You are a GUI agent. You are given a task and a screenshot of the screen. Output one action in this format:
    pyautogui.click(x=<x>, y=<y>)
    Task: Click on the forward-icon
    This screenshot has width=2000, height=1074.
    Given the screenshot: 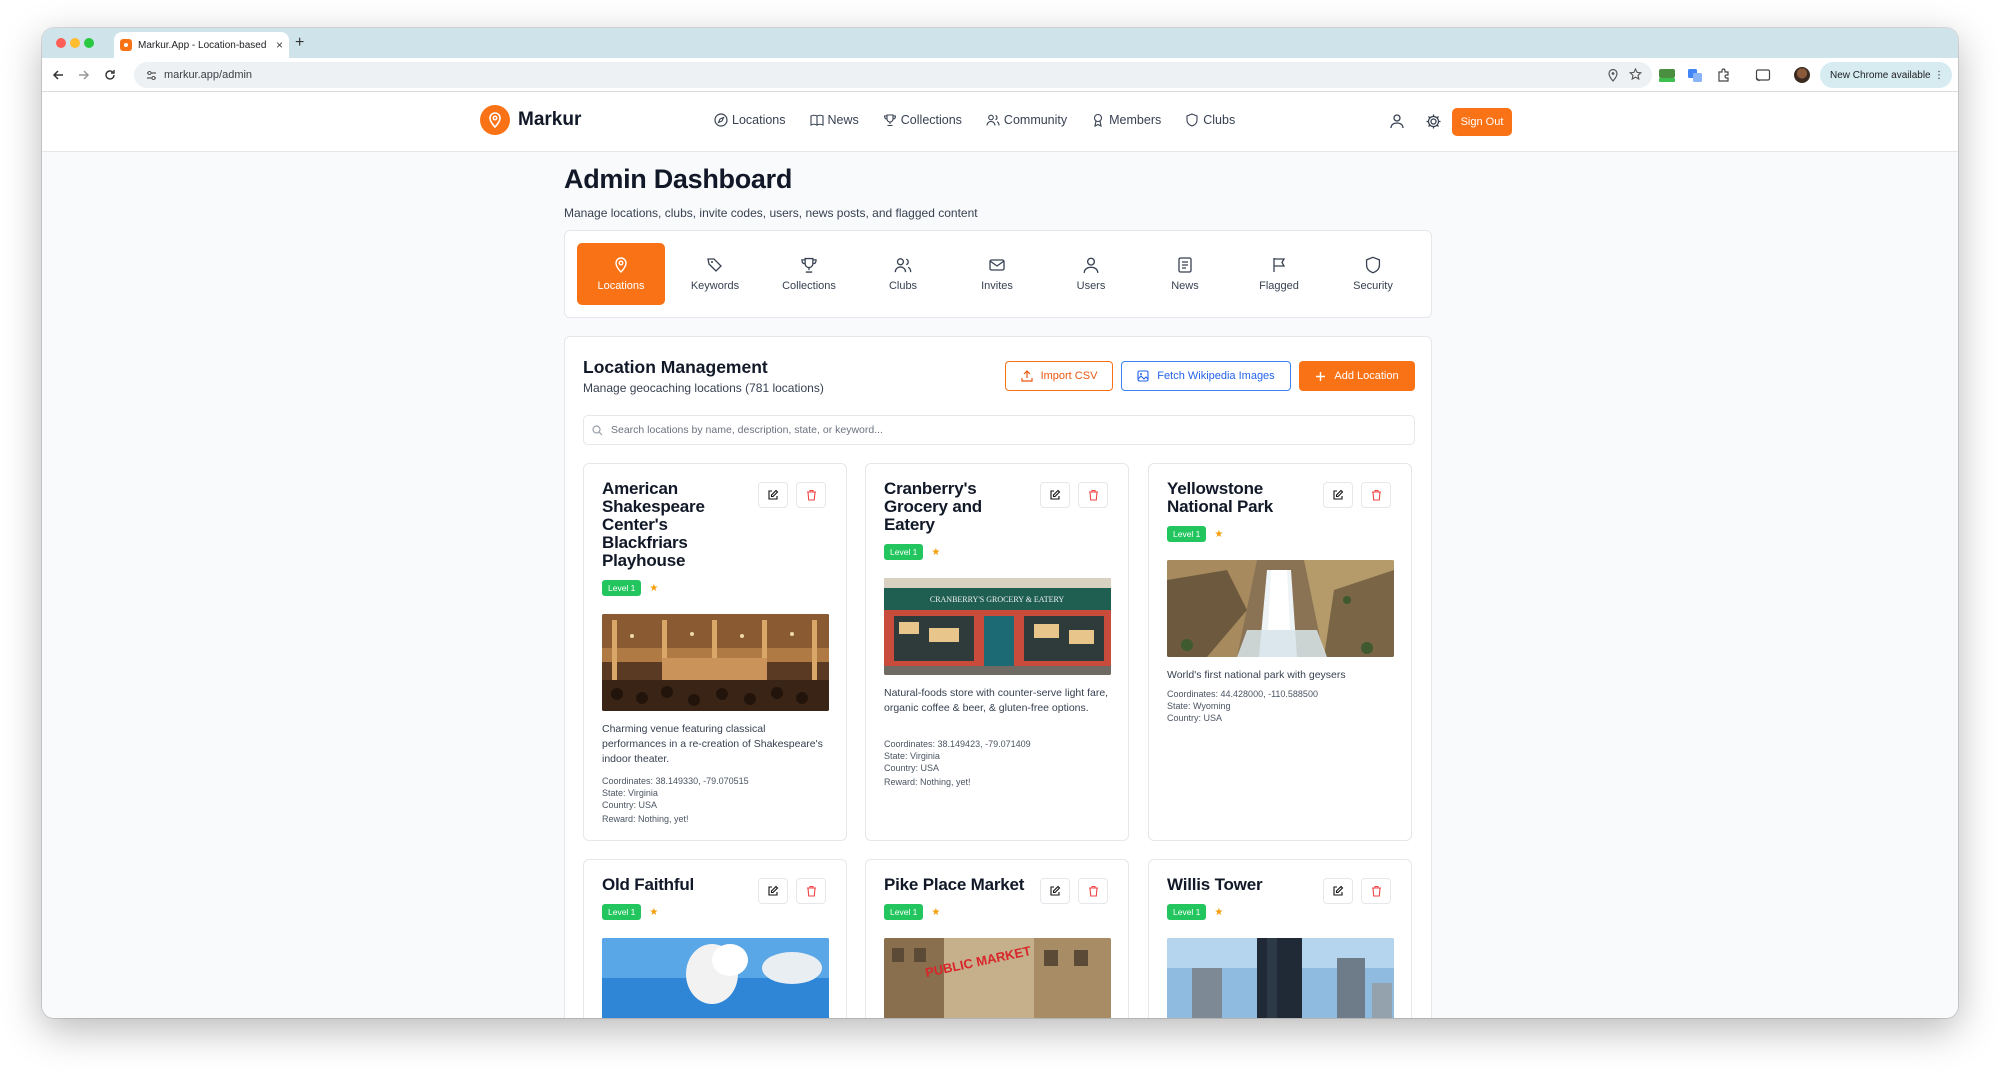 What is the action you would take?
    pyautogui.click(x=84, y=75)
    